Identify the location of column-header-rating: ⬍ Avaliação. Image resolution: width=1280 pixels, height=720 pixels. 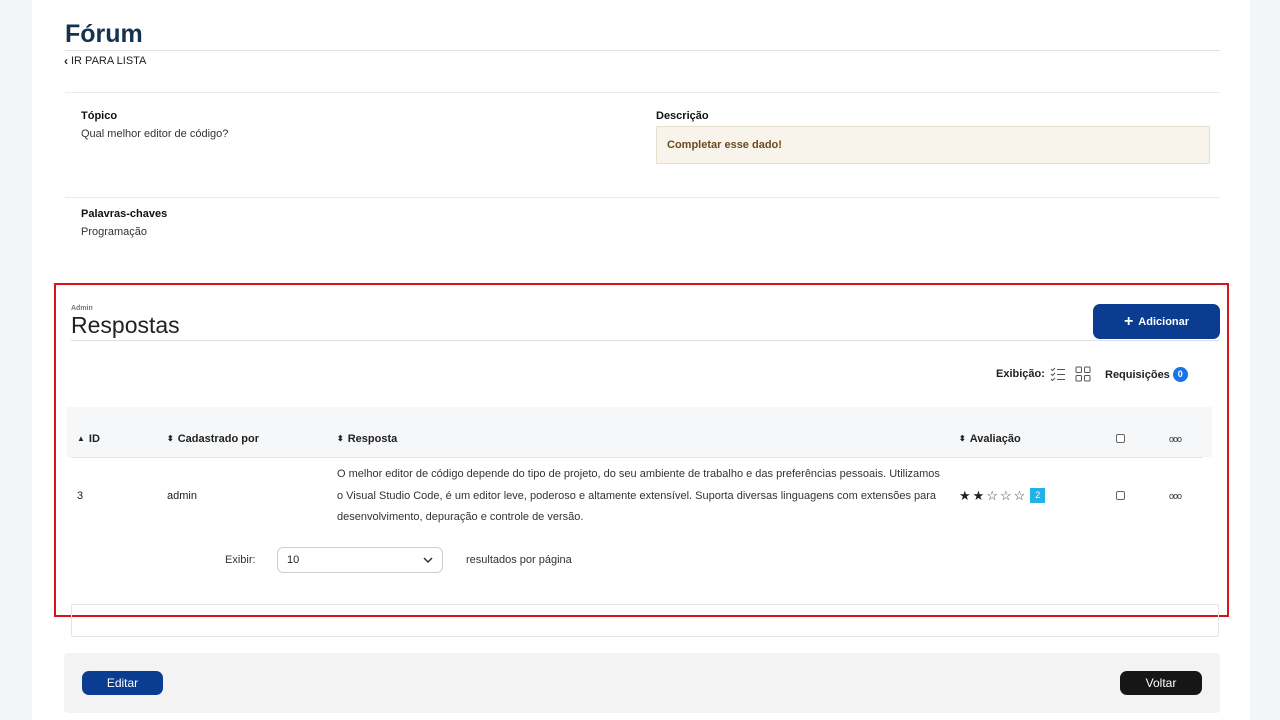
(990, 439).